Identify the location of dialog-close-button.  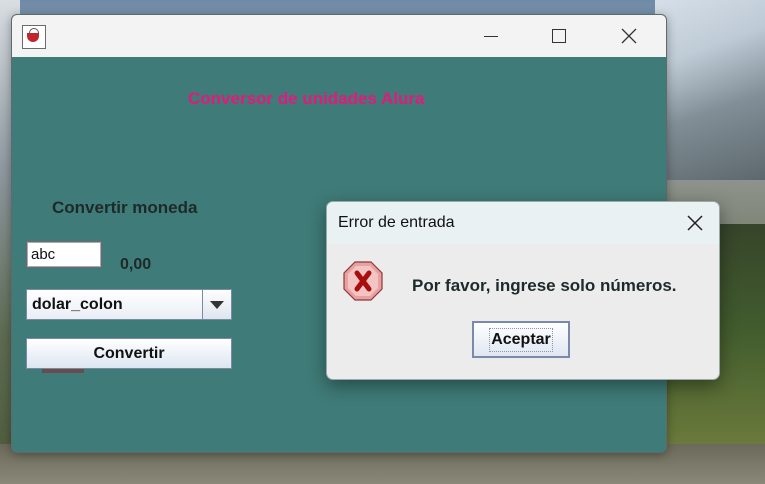
(695, 223).